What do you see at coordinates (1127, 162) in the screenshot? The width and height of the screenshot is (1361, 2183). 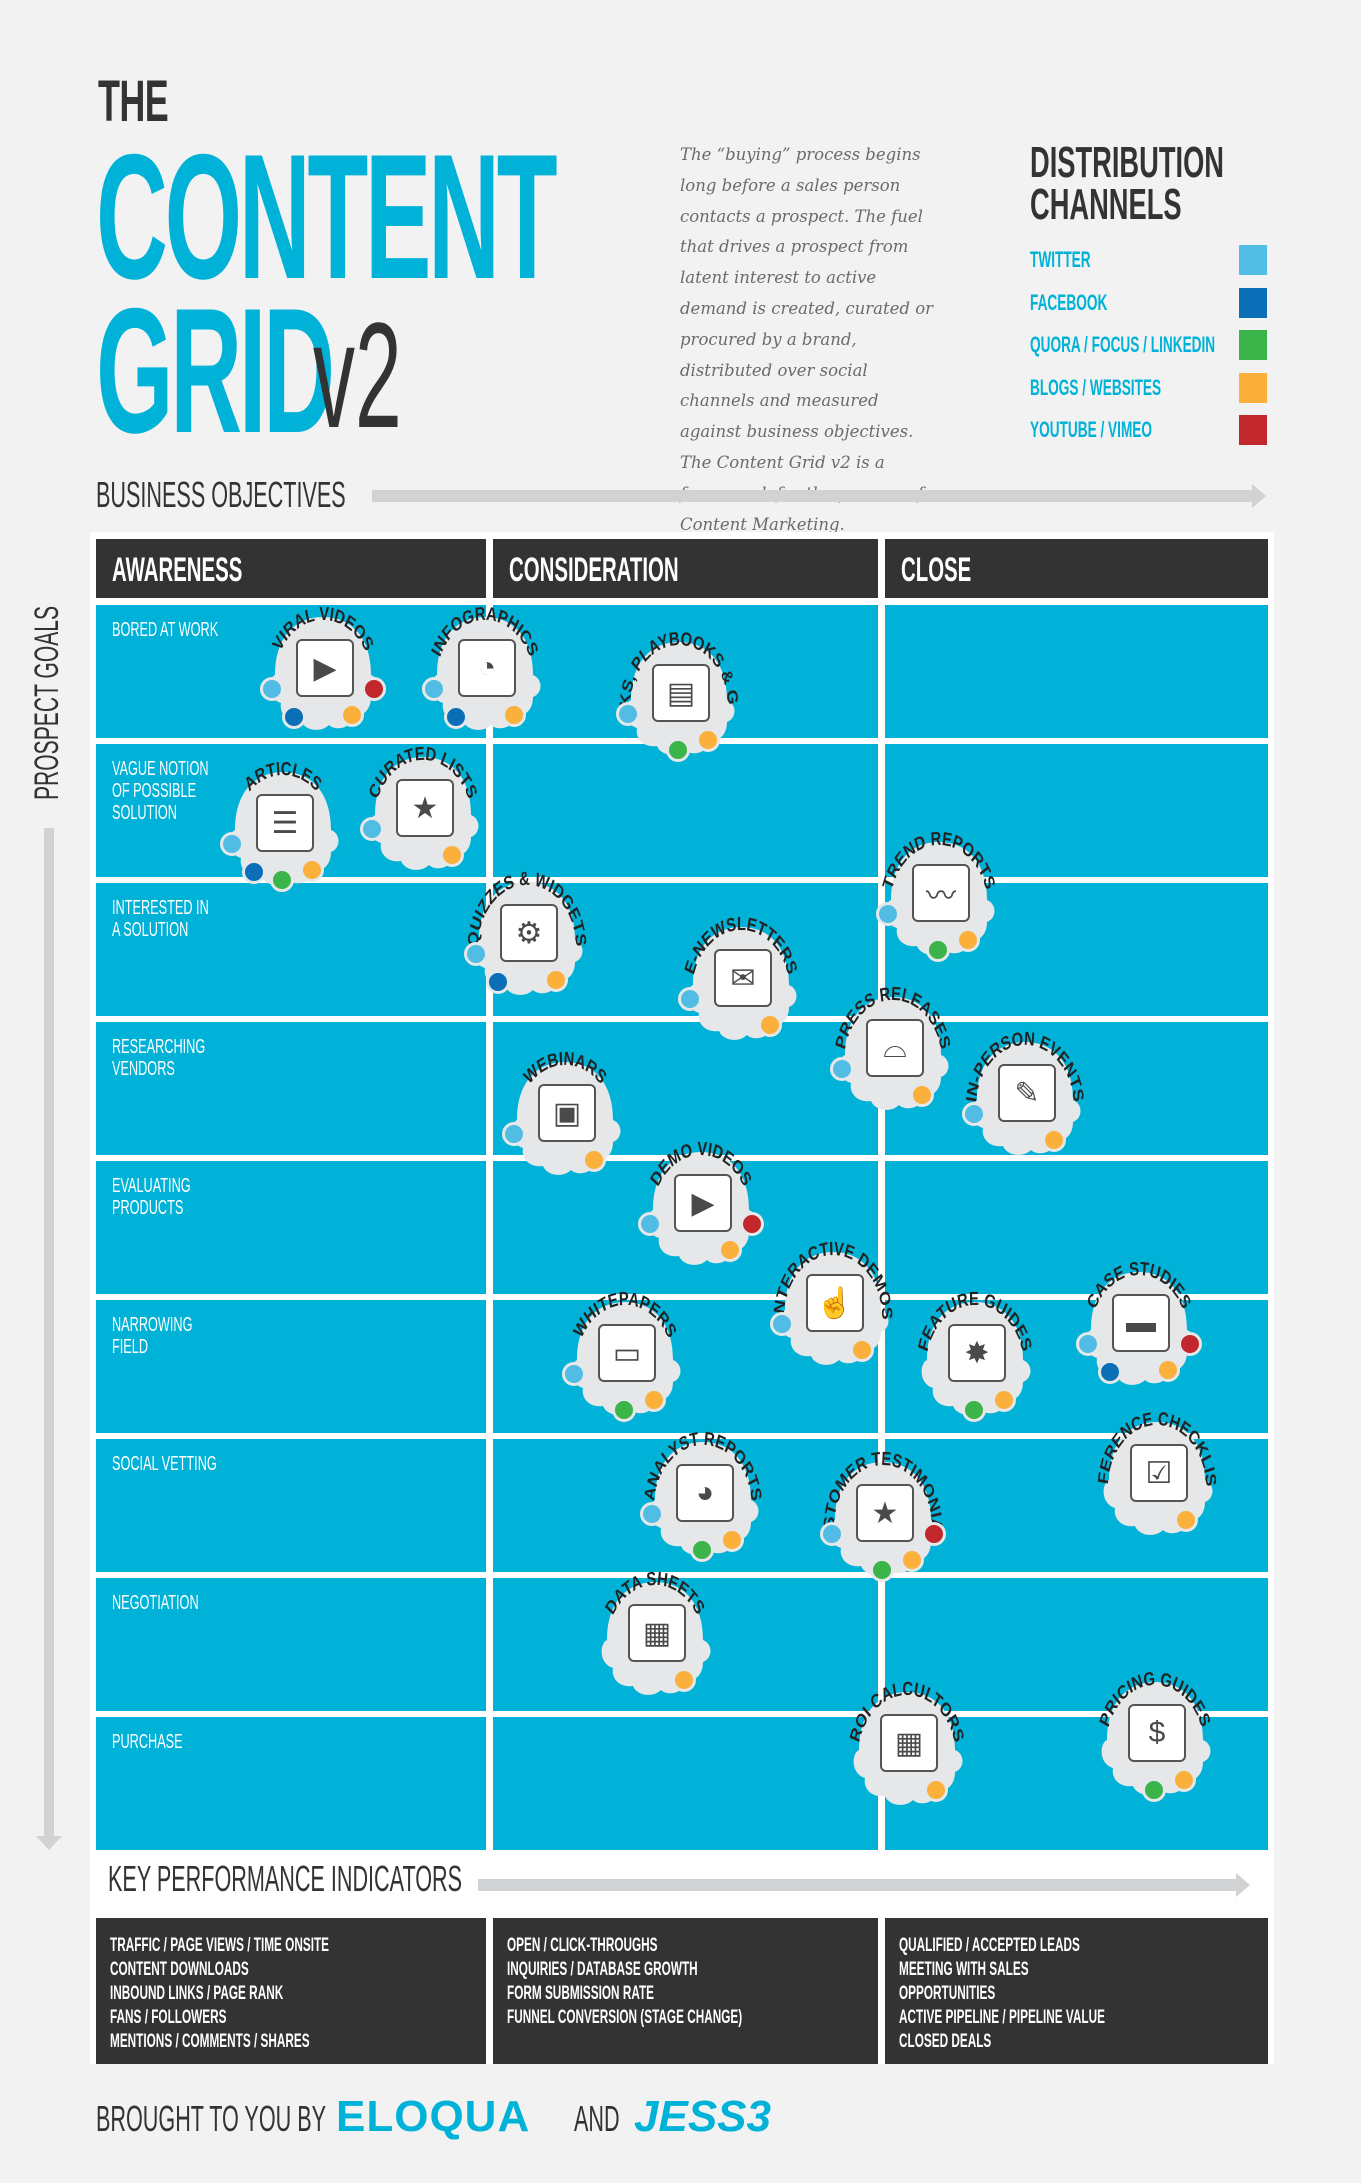 I see `distribution-title-line1: DISTRIBUTION` at bounding box center [1127, 162].